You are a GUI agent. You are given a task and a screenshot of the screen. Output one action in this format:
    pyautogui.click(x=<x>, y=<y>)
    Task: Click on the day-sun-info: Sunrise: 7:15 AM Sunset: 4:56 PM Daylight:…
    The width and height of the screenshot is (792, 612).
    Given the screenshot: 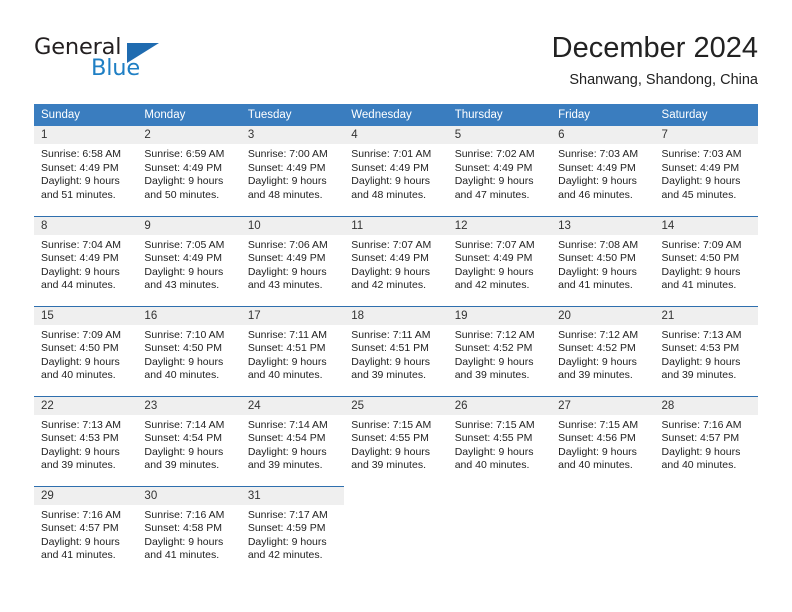 What is the action you would take?
    pyautogui.click(x=602, y=444)
    